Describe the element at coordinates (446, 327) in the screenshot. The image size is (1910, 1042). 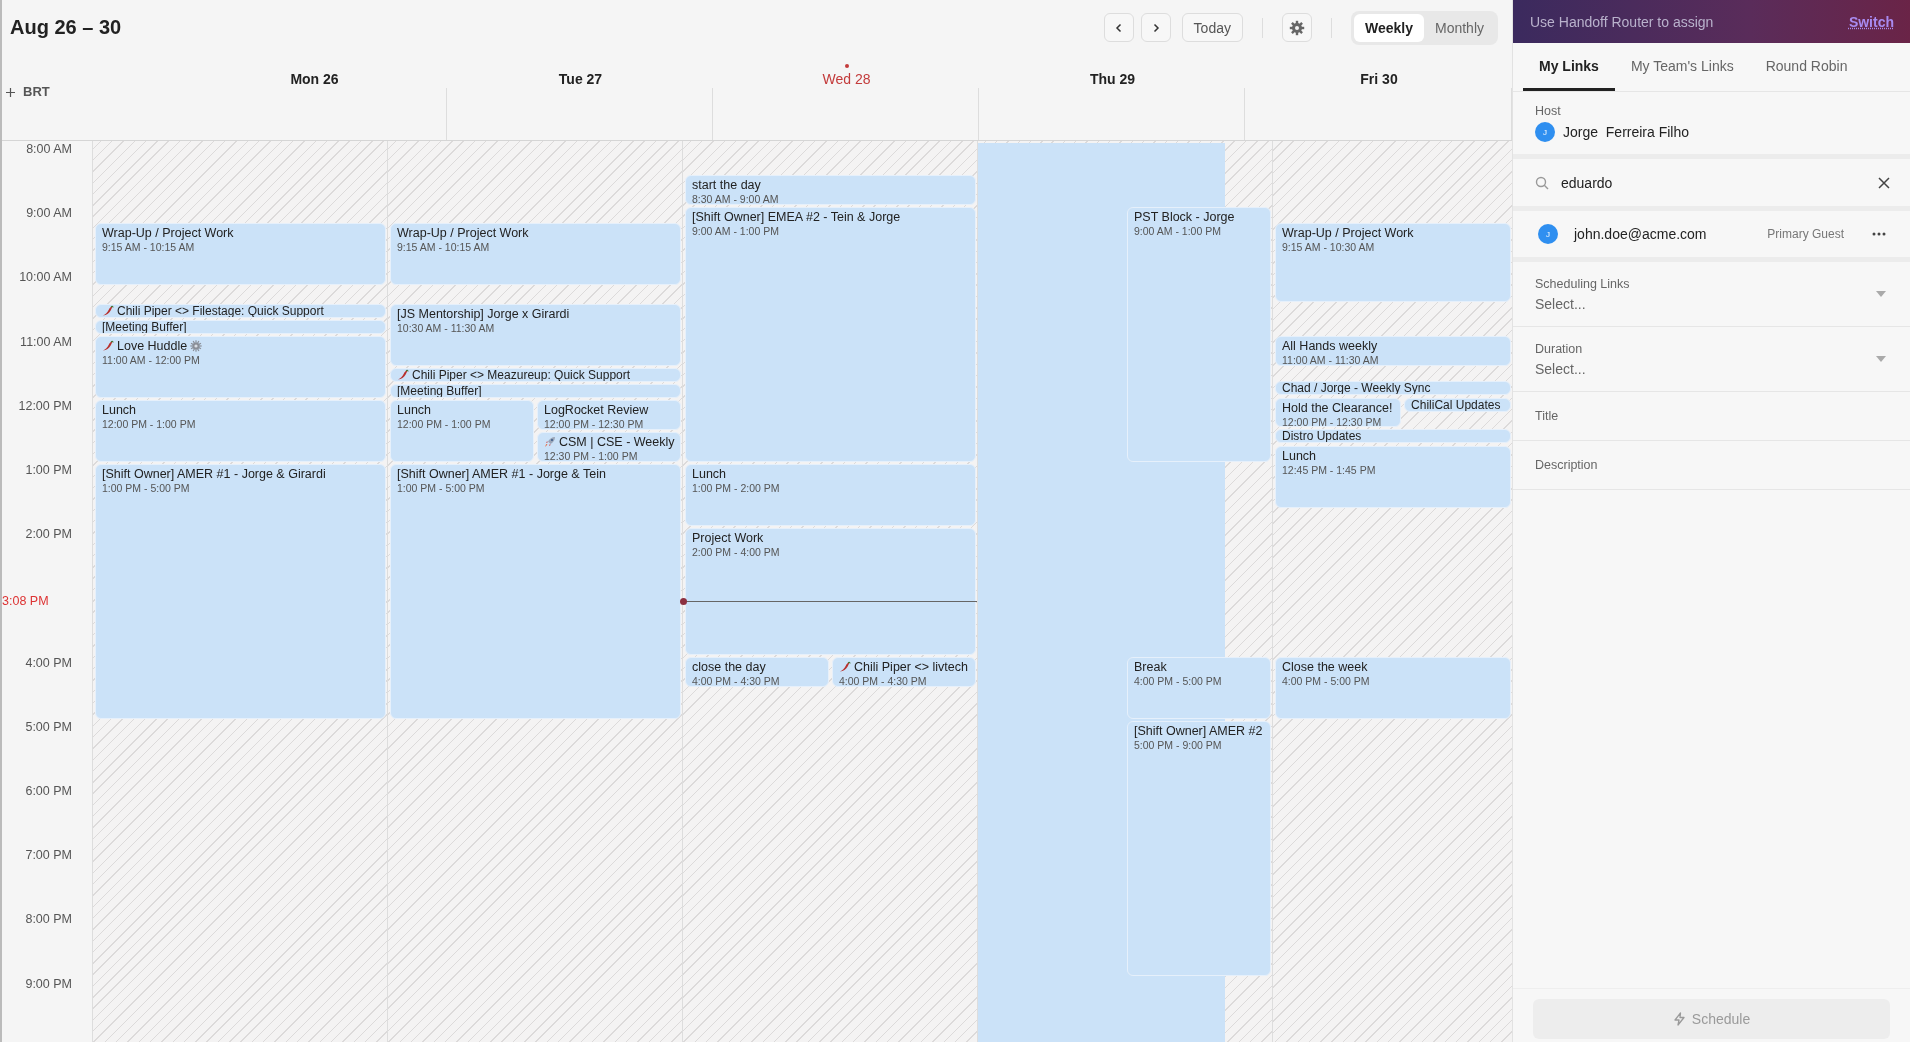
I see `event-time: 10:30 AM - 11:30 AM` at that location.